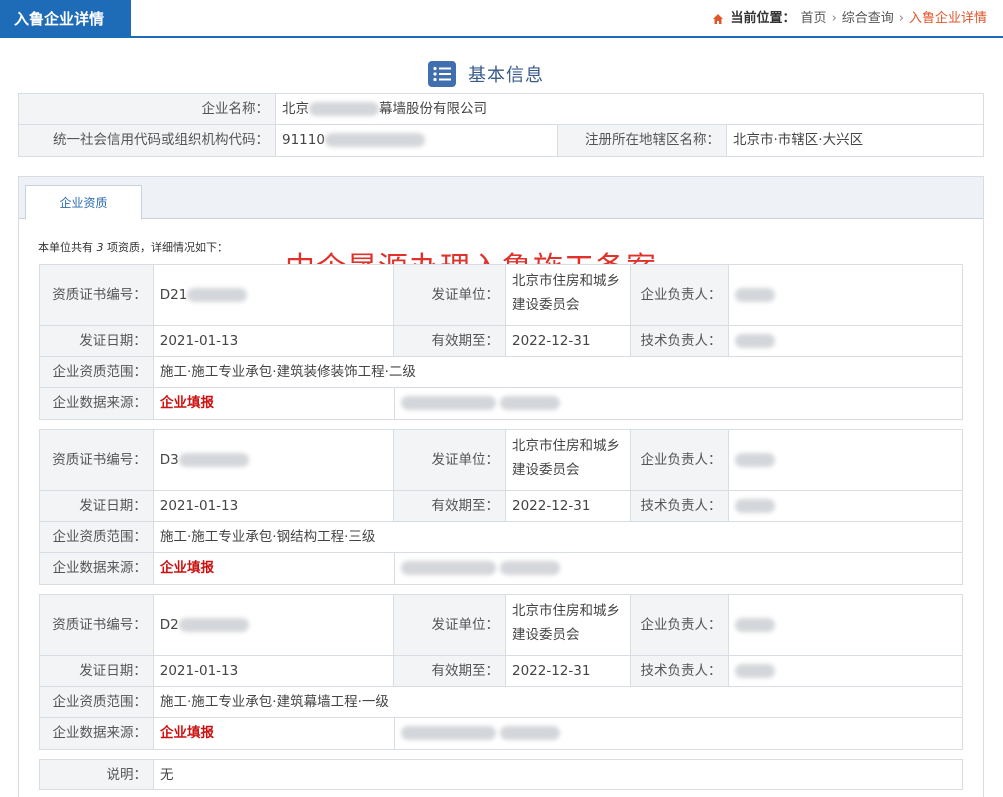  I want to click on section-header: 基本信息, so click(486, 74).